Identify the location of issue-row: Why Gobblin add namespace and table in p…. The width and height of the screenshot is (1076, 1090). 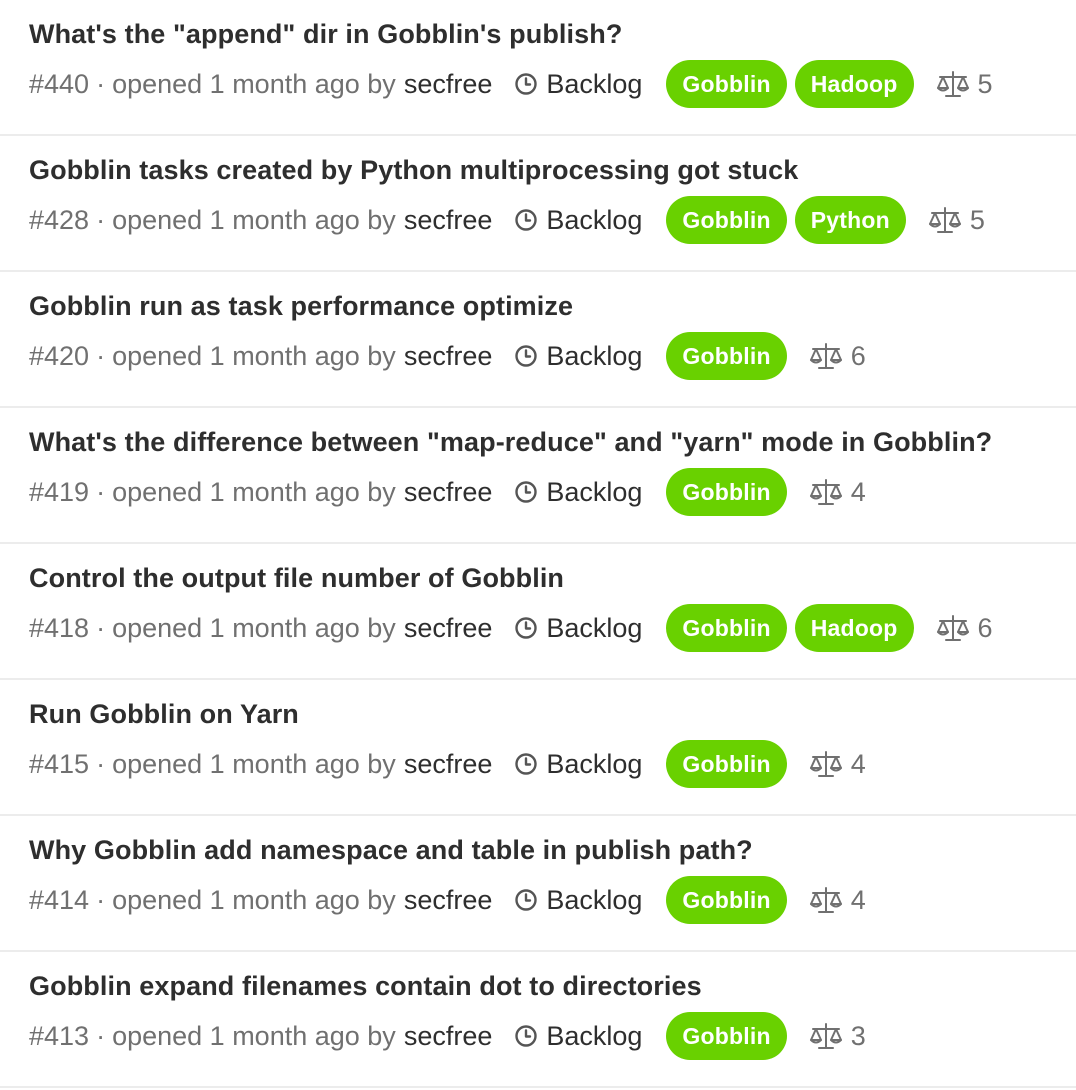
(538, 884).